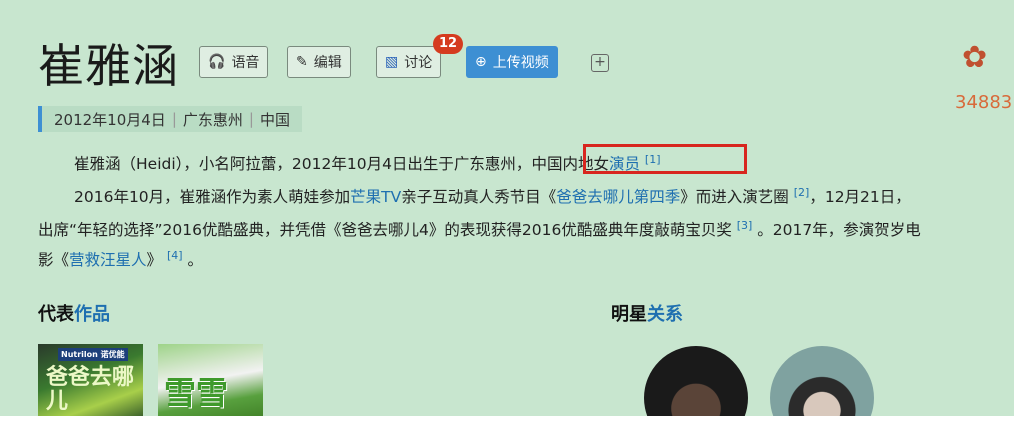 This screenshot has width=1024, height=436. What do you see at coordinates (56, 314) in the screenshot?
I see `section-title-text: 代表` at bounding box center [56, 314].